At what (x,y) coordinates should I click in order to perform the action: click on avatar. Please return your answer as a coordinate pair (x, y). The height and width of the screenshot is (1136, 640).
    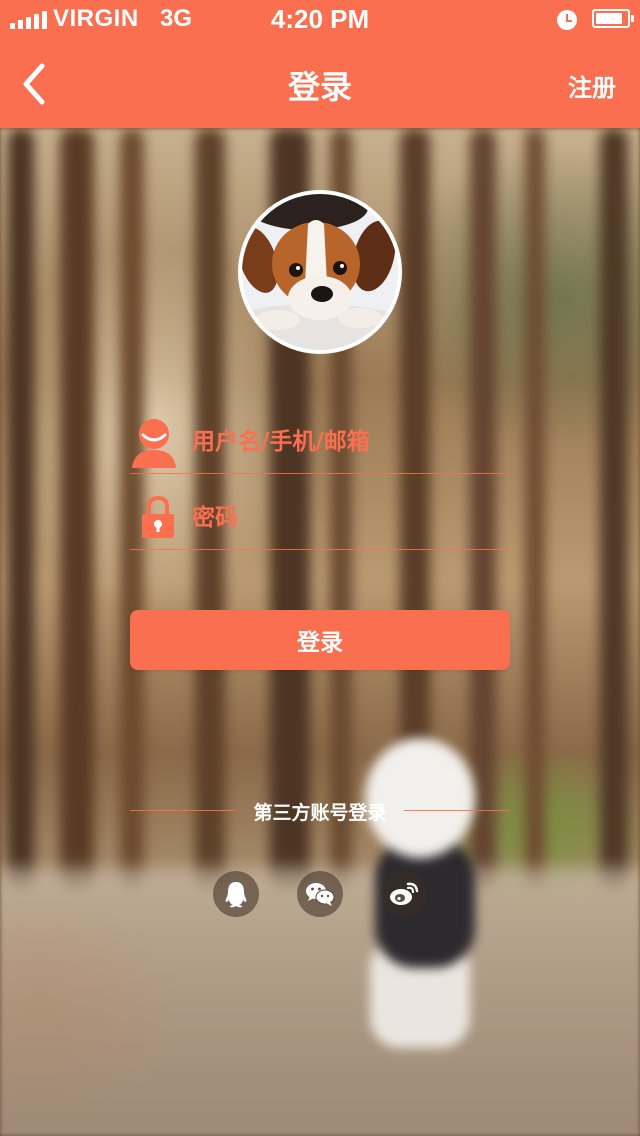
    Looking at the image, I should click on (320, 272).